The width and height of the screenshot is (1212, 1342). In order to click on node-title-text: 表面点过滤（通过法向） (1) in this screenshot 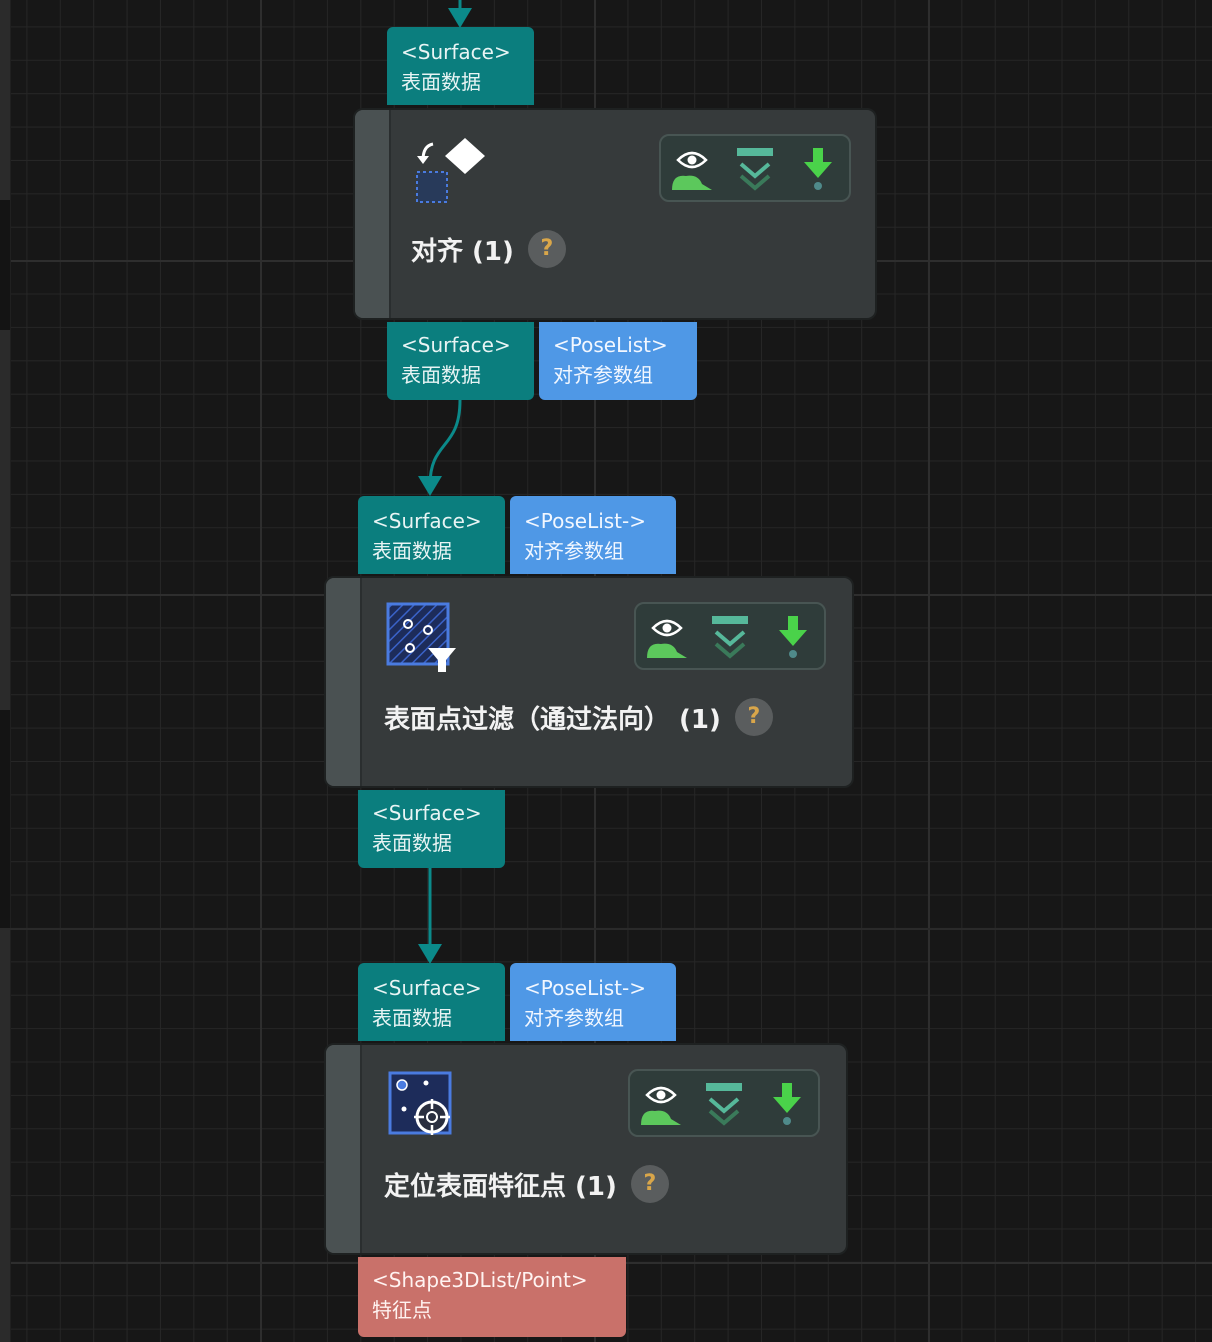, I will do `click(552, 719)`.